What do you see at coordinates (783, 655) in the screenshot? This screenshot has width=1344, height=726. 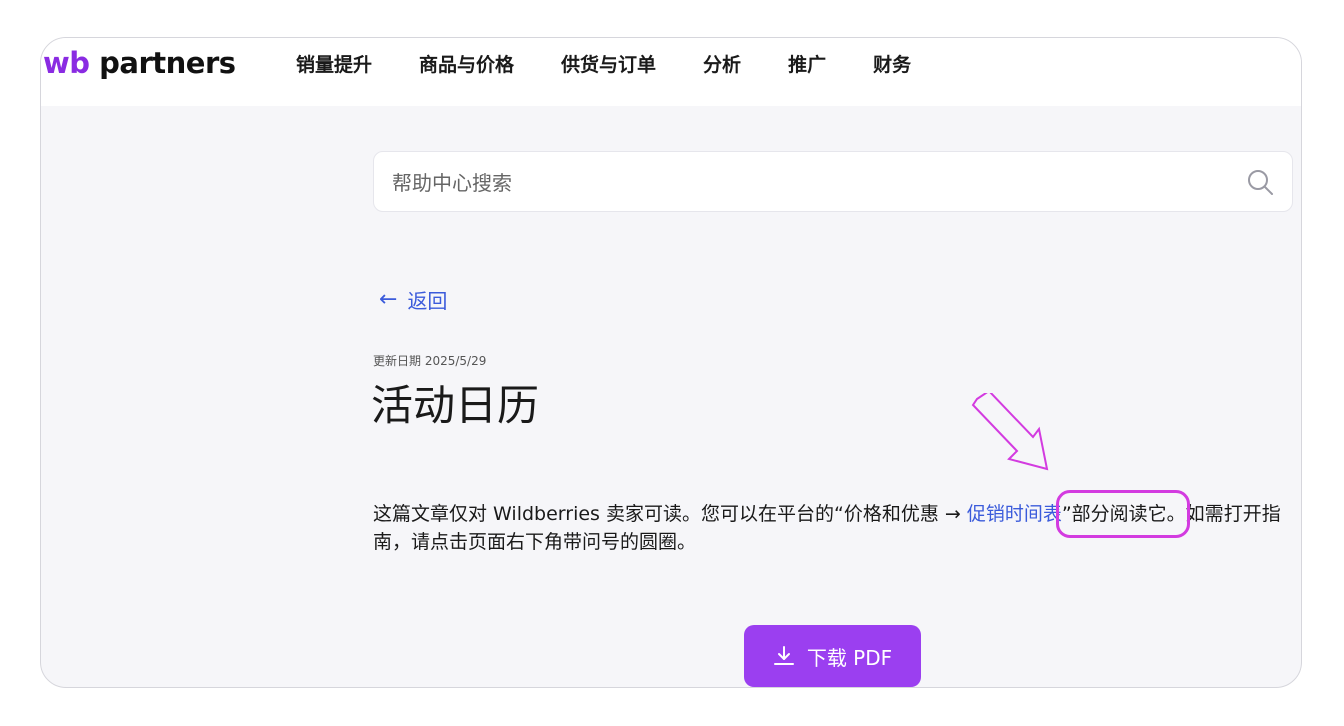 I see `download-icon` at bounding box center [783, 655].